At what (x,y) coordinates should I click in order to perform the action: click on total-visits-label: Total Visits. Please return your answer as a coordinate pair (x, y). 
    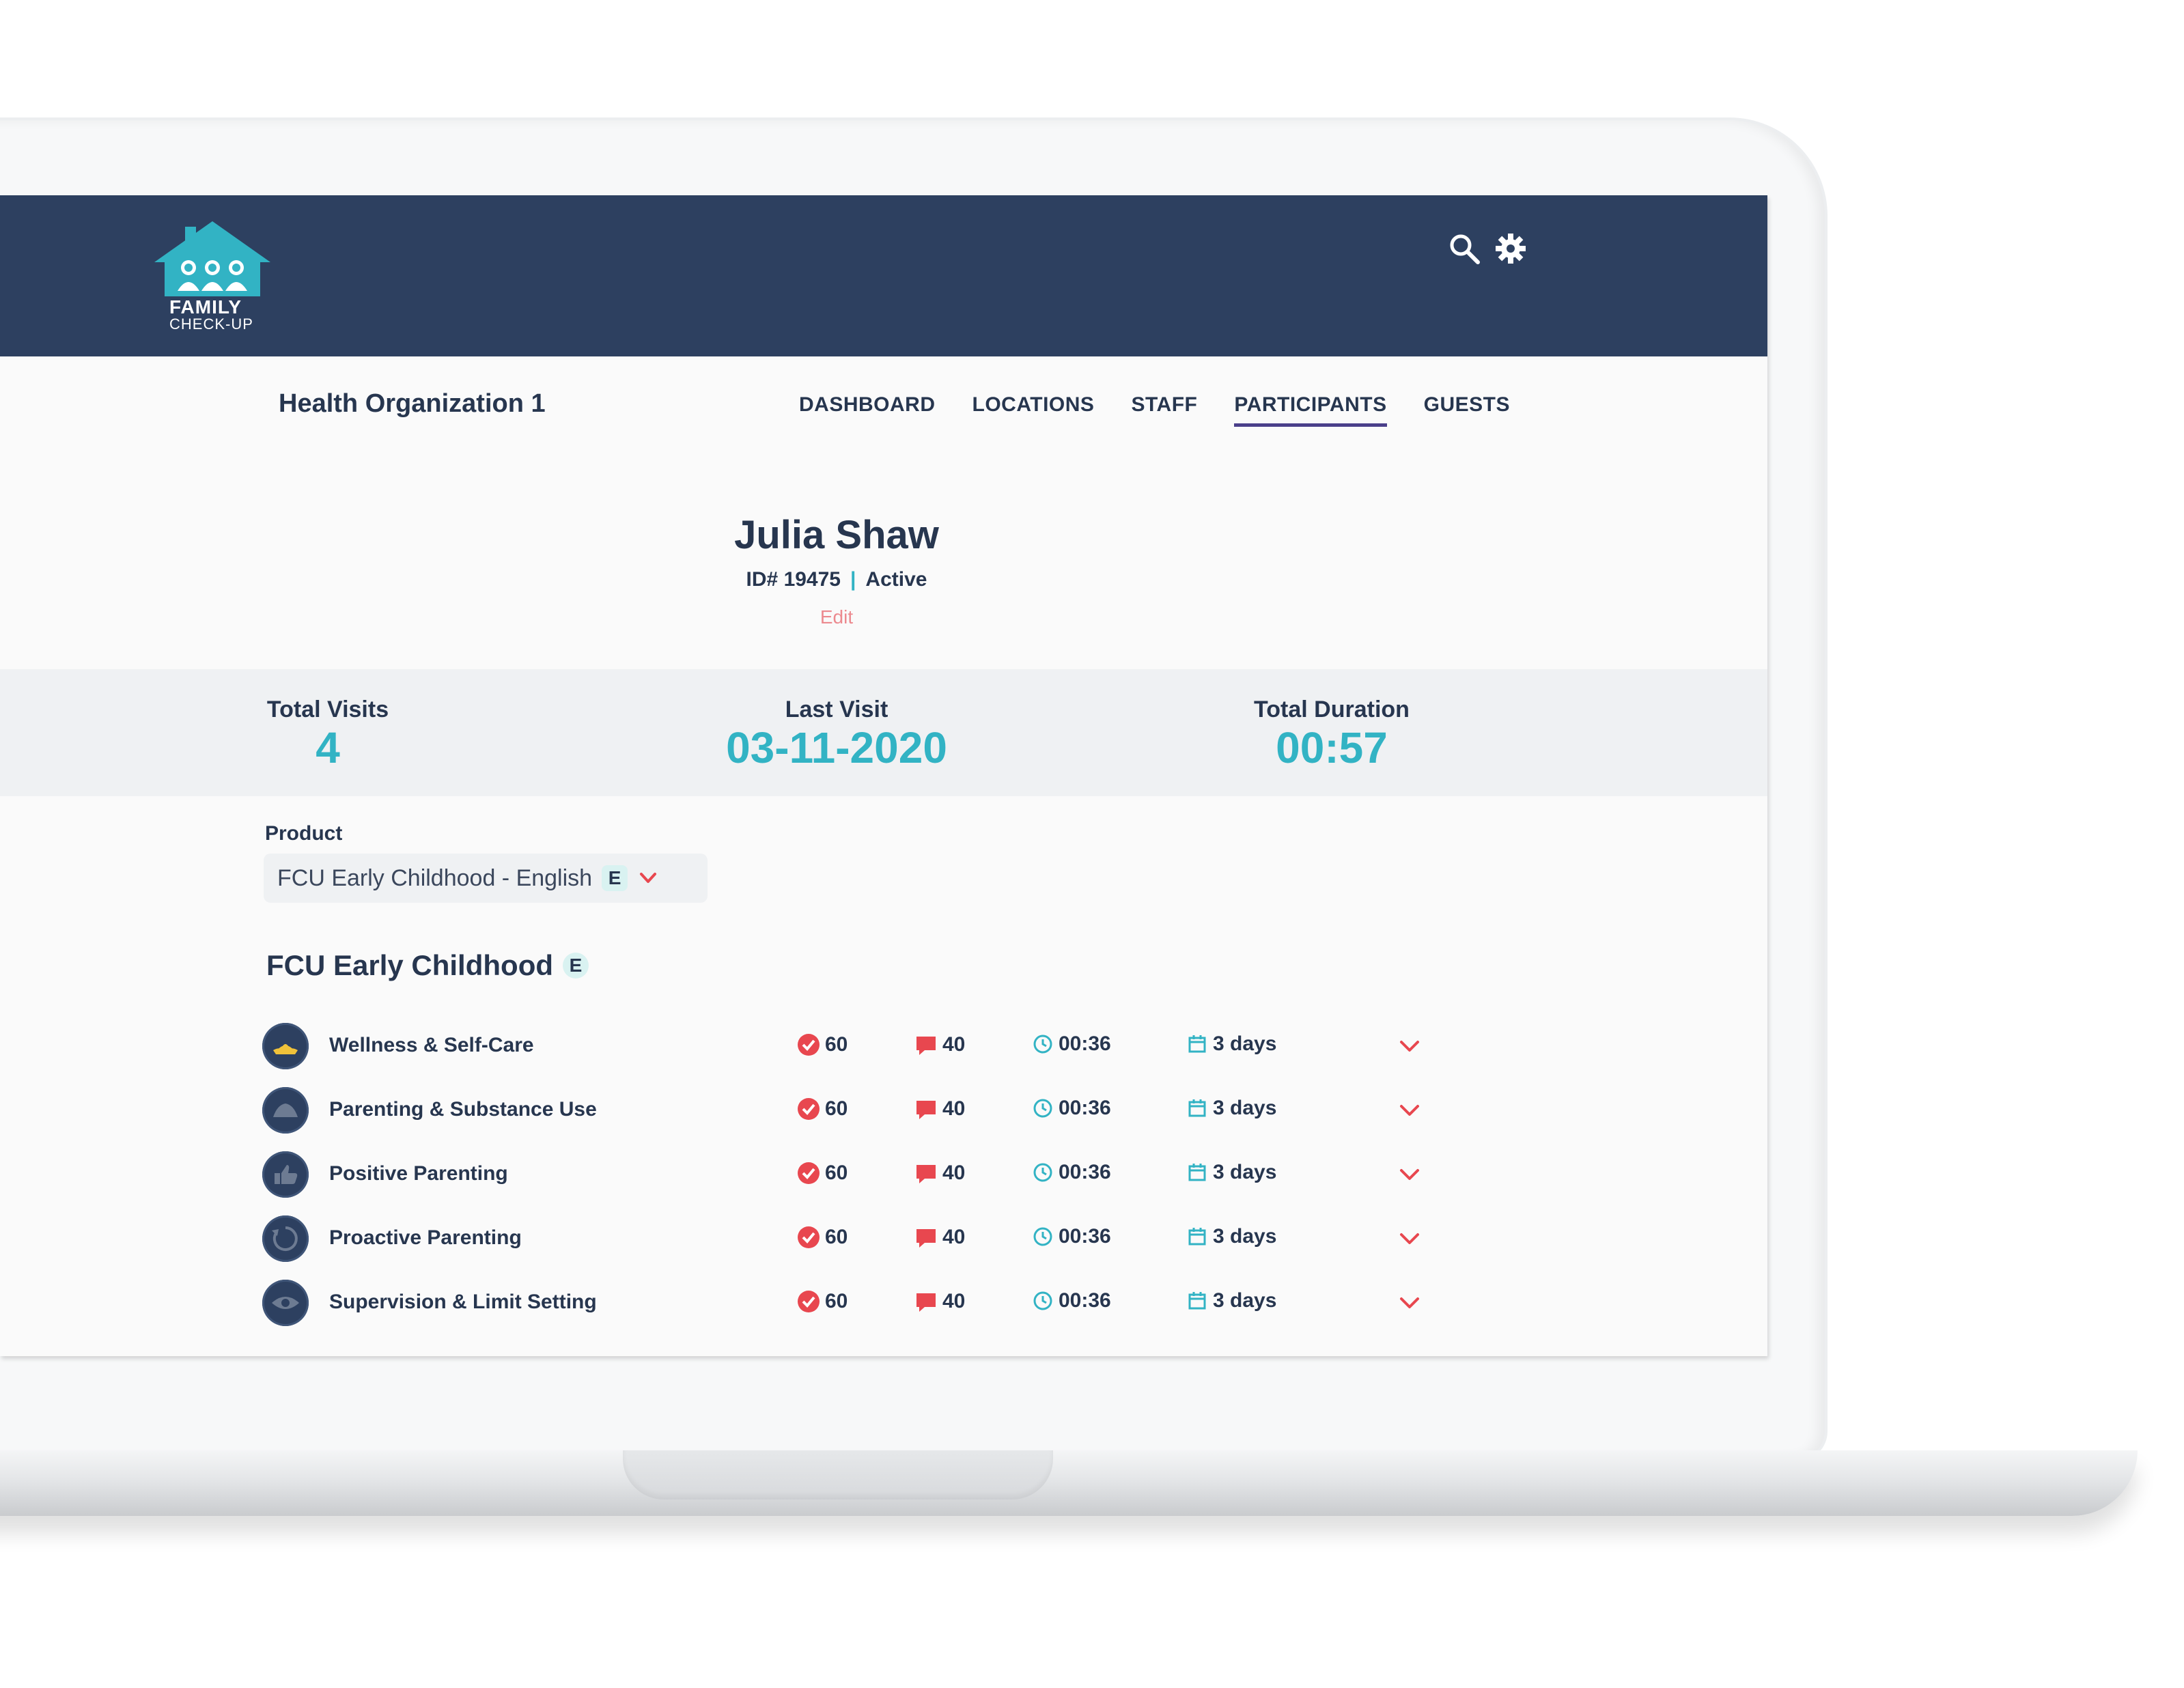
    Looking at the image, I should click on (327, 709).